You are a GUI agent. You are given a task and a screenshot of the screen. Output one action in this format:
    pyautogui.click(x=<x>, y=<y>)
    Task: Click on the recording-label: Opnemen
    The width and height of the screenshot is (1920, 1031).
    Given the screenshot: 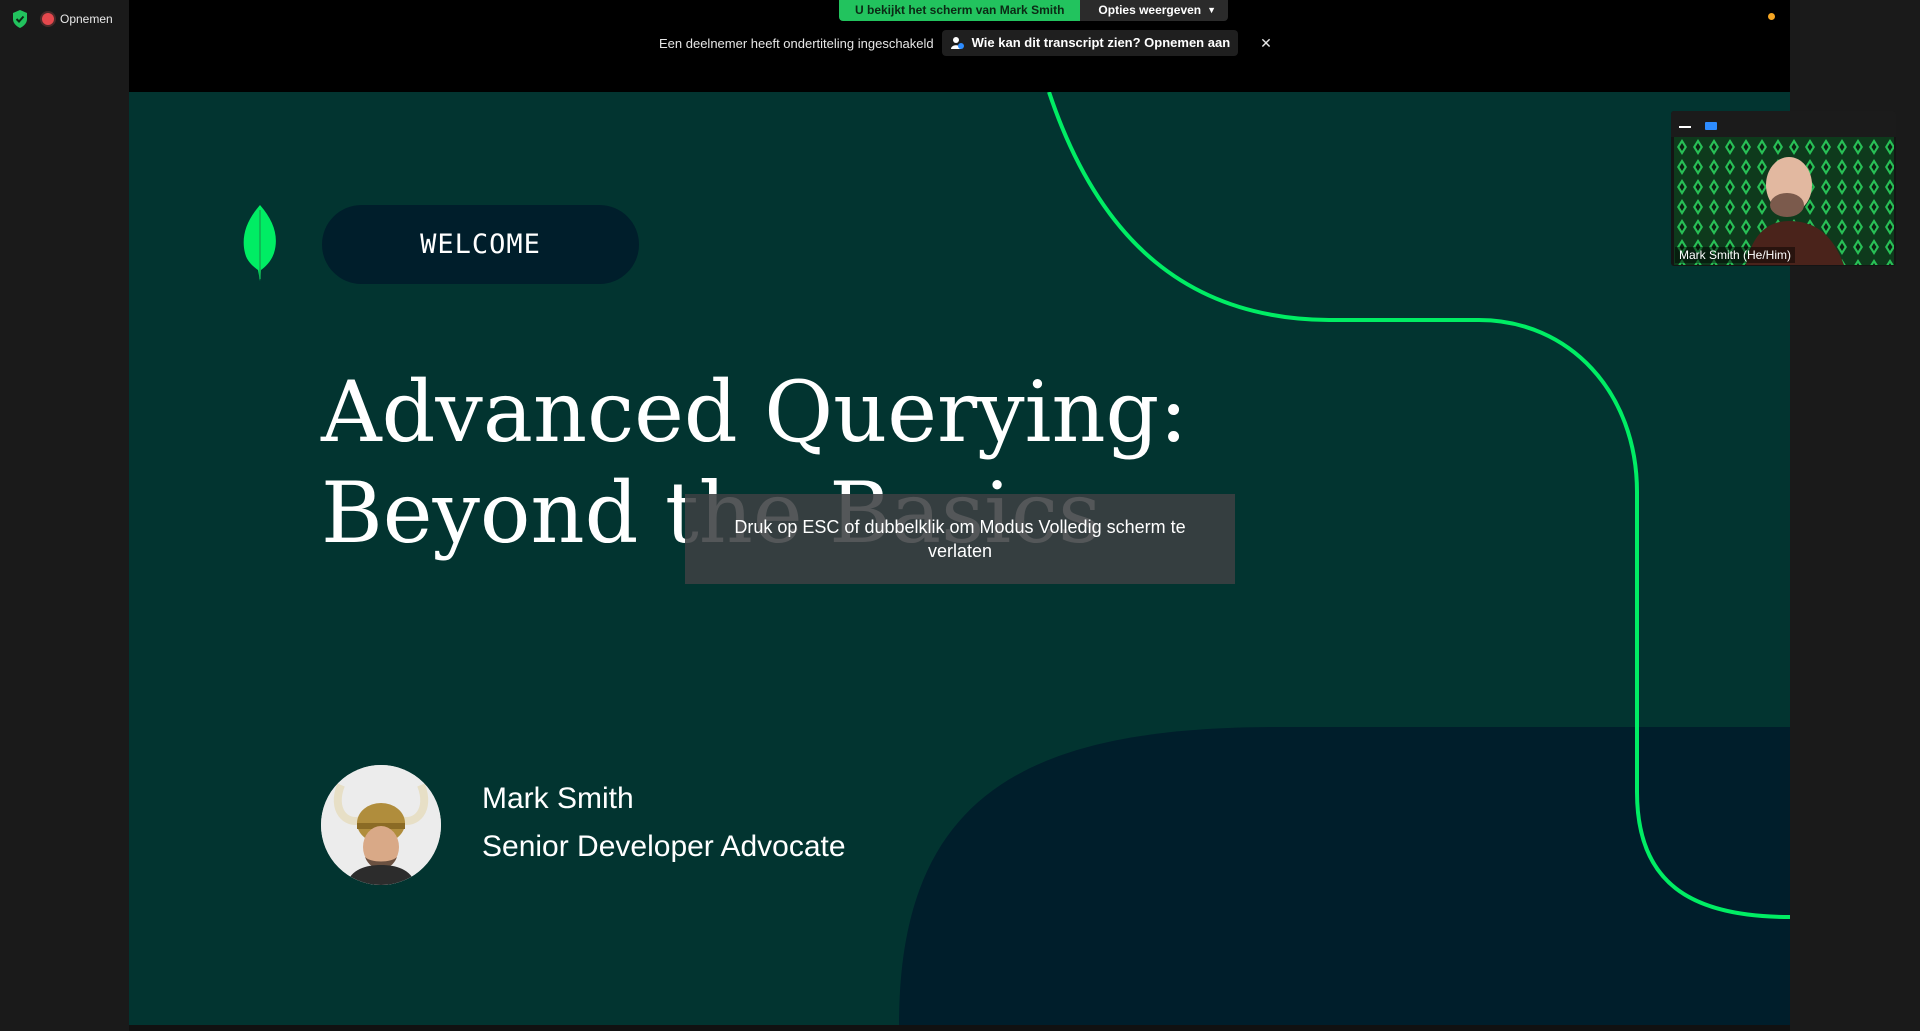 What is the action you would take?
    pyautogui.click(x=86, y=19)
    